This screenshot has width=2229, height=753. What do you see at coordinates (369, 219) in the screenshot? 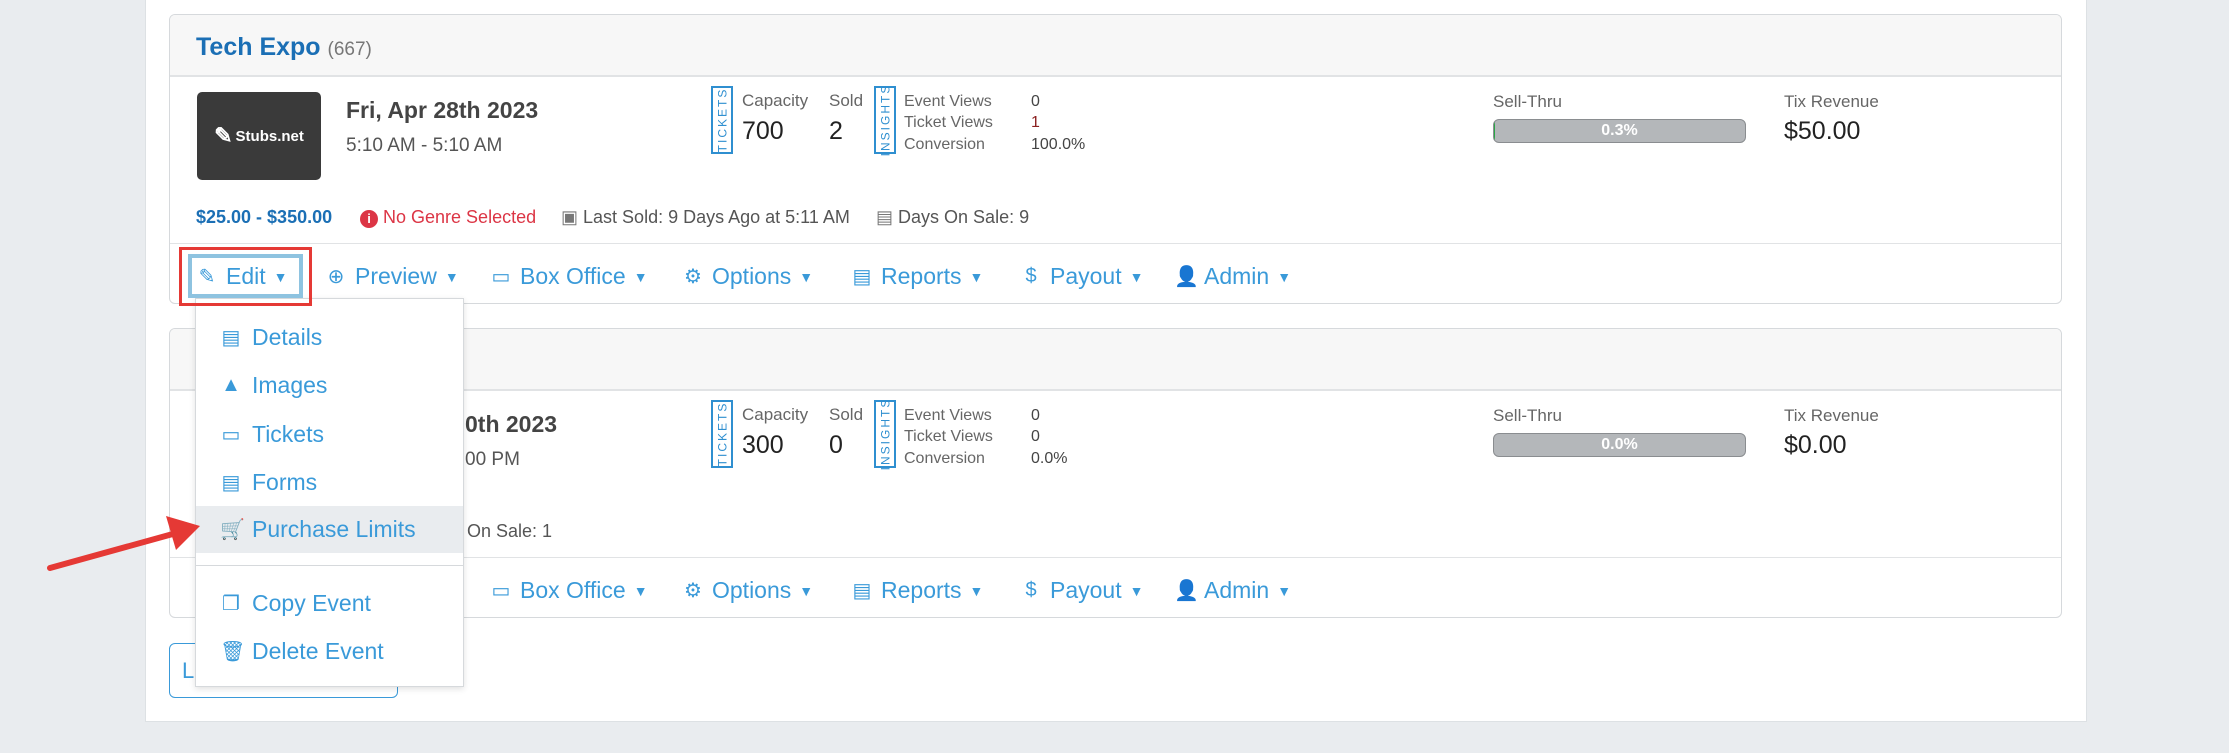
I see `info-circle-icon: i` at bounding box center [369, 219].